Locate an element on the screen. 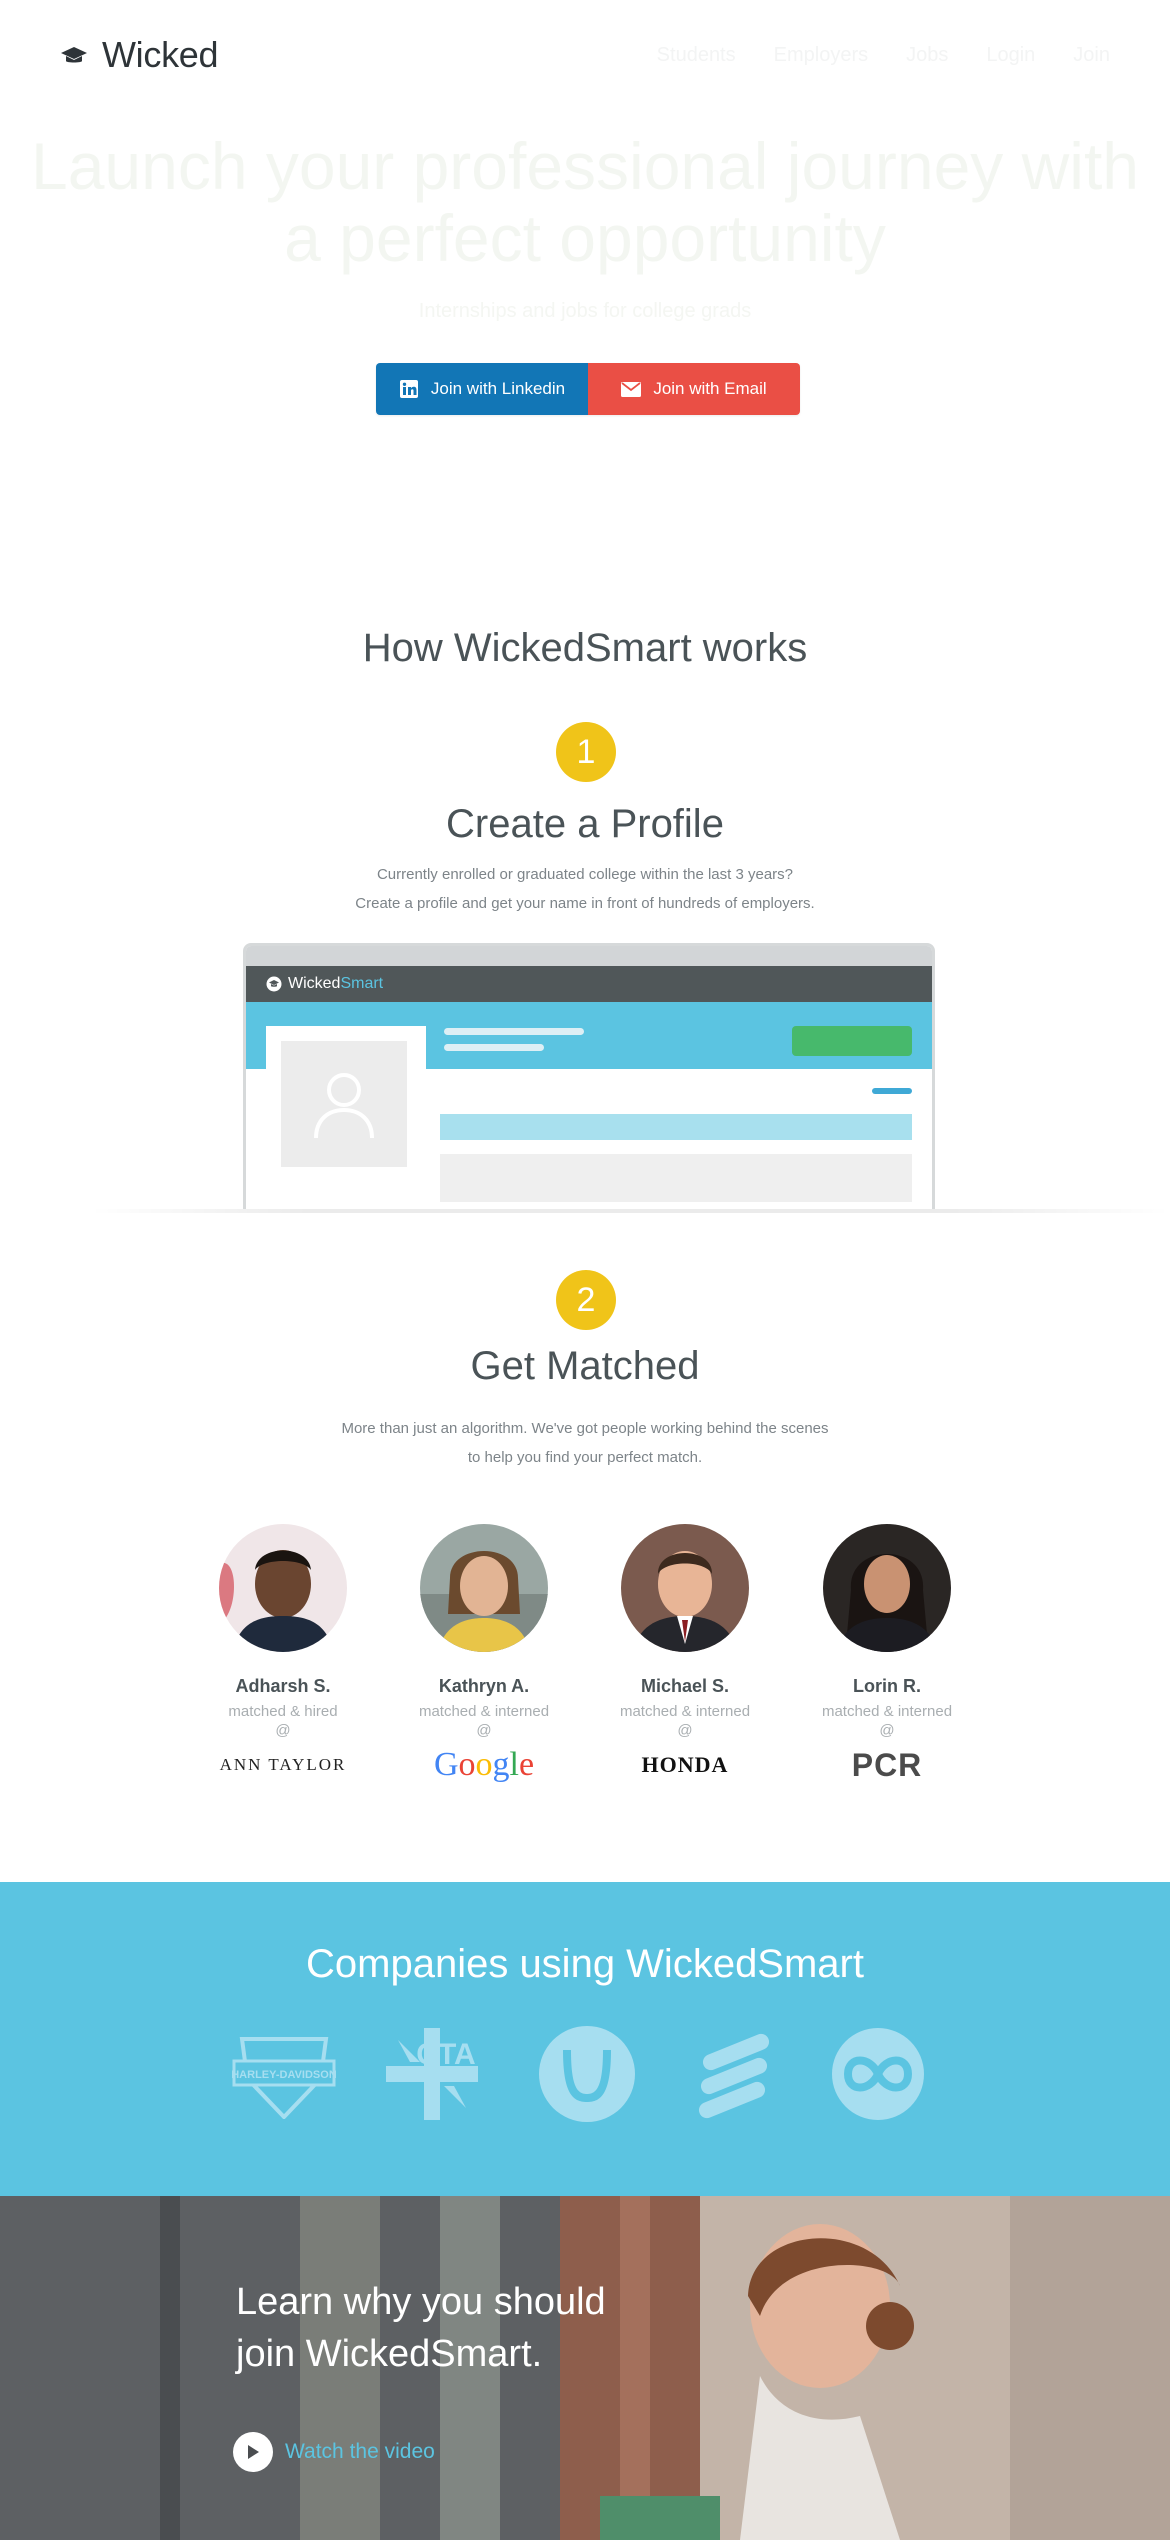 The image size is (1170, 2540). mockup-nav: WickedSmart is located at coordinates (589, 984).